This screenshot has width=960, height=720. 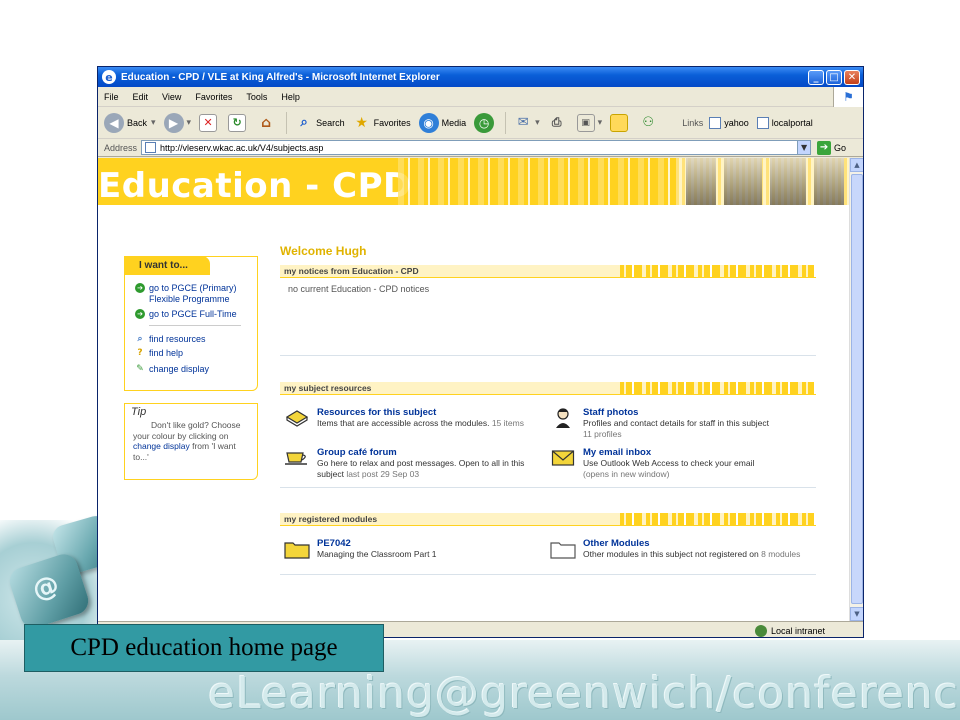 I want to click on scroll-down-button: ▼, so click(x=856, y=614).